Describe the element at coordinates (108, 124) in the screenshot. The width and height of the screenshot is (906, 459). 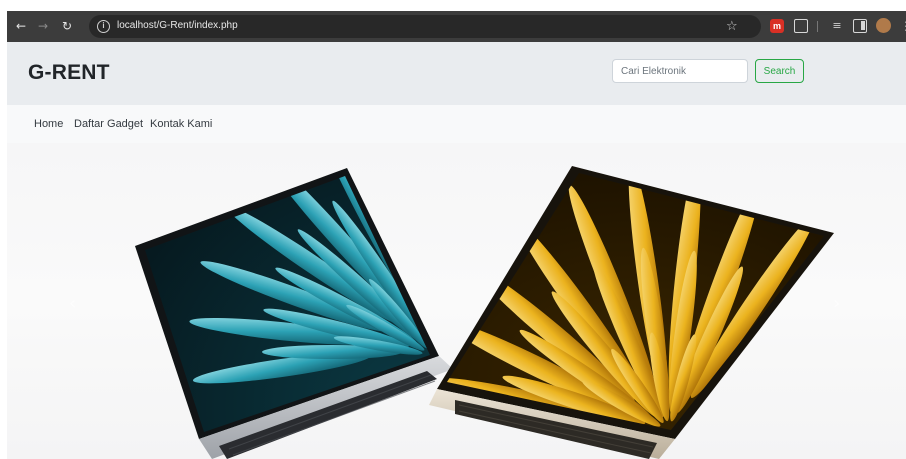
I see `nav-item-daftar-gadget: Daftar Gadget` at that location.